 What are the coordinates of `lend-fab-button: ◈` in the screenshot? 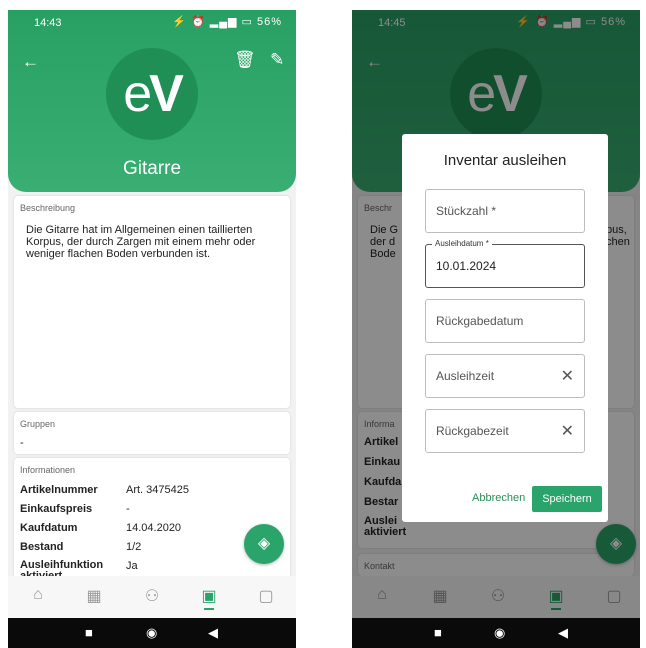 It's located at (264, 544).